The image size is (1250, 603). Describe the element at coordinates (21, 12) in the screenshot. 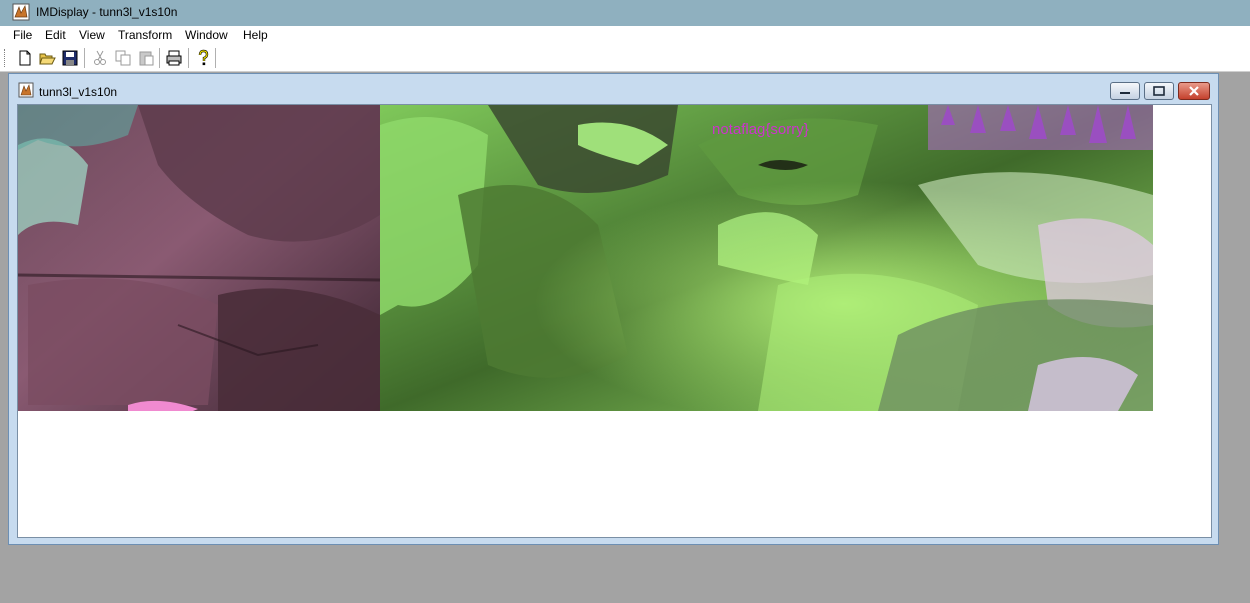

I see `imdisplay-app-icon` at that location.